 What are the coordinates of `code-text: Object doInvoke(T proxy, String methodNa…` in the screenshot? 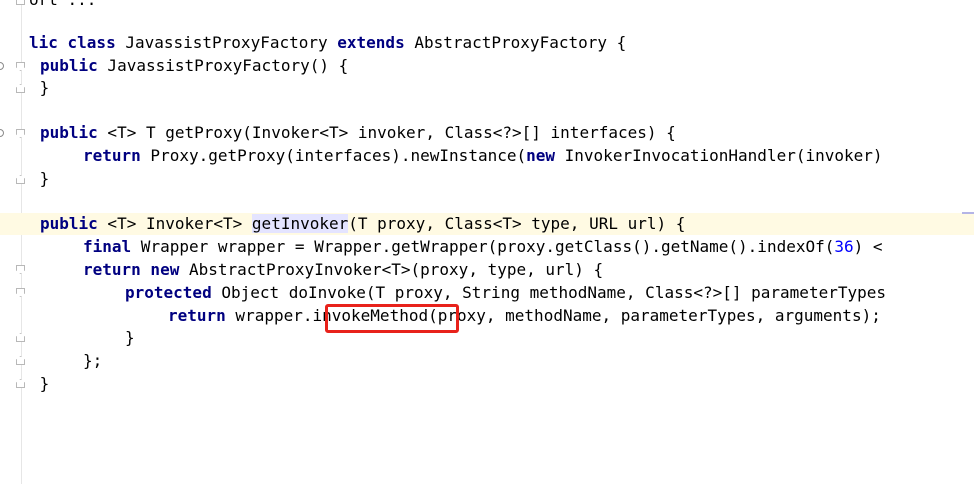 It's located at (548, 292).